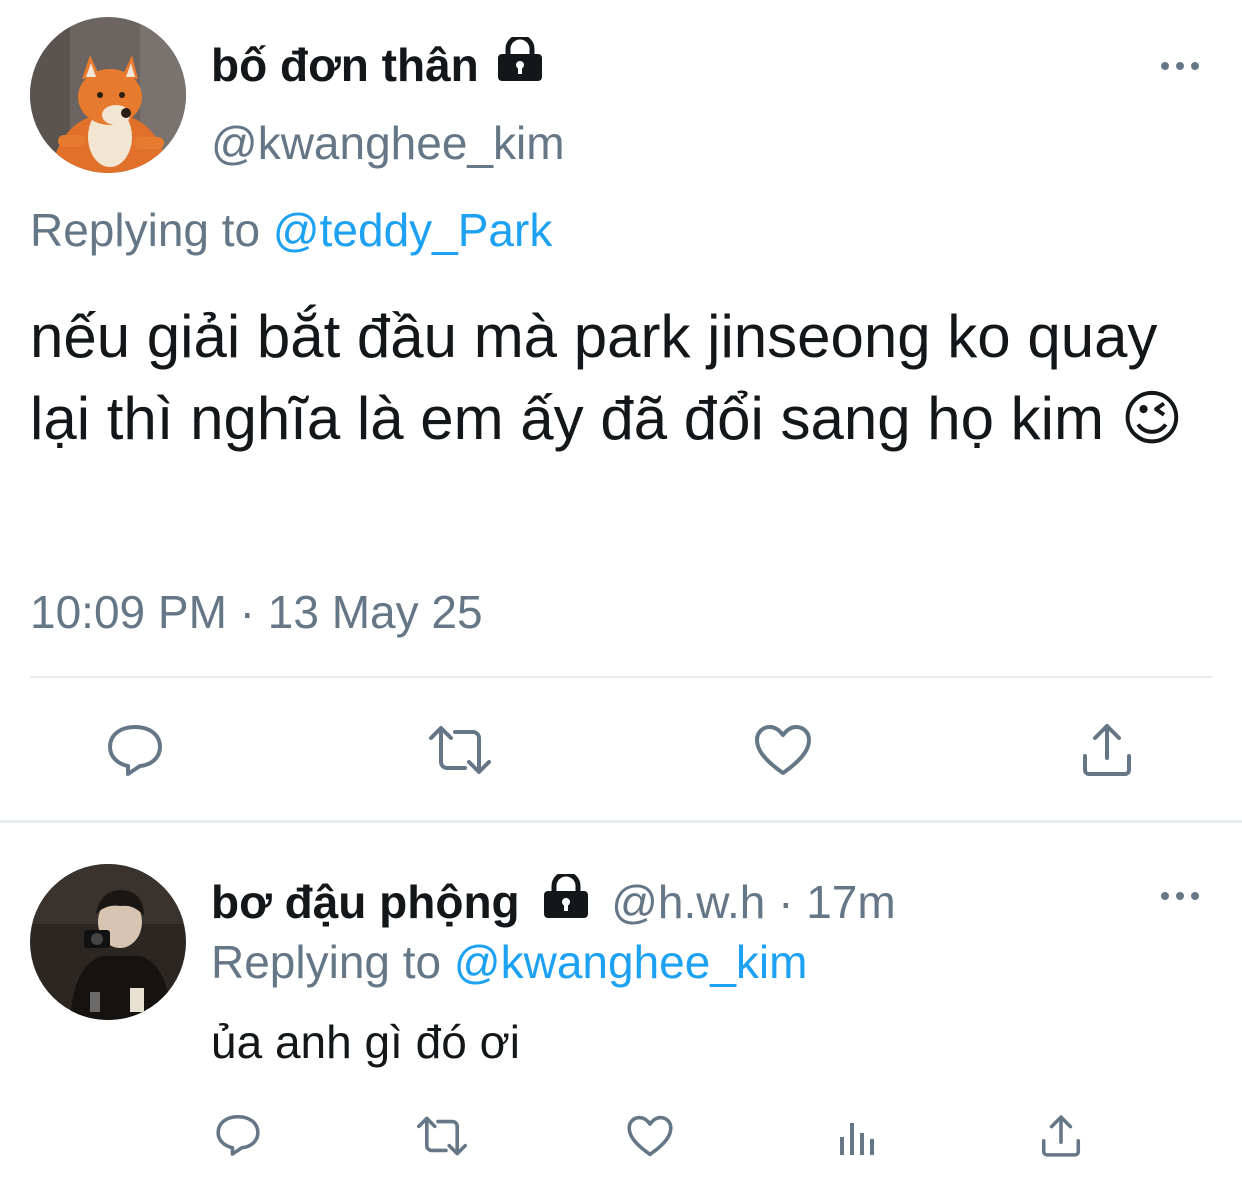  I want to click on plush-fox-avatar-image, so click(108, 95).